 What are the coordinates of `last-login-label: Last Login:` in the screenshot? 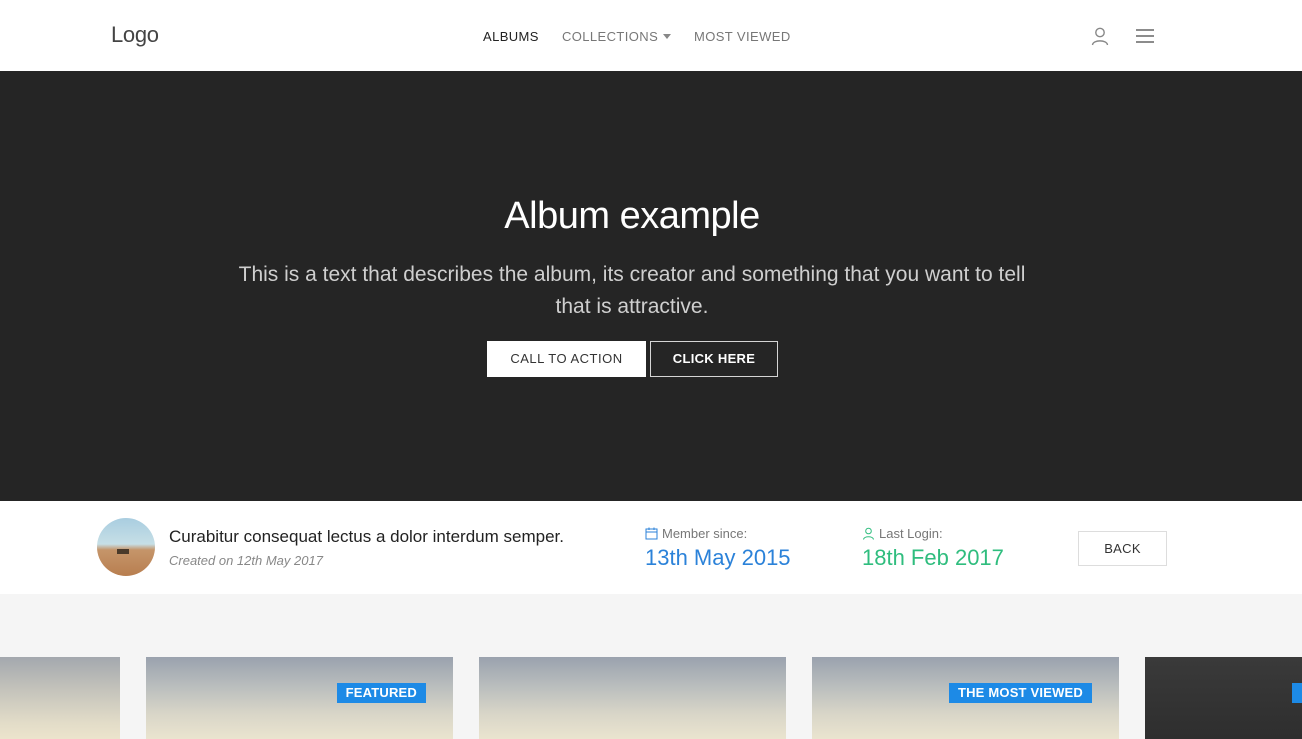 It's located at (902, 533).